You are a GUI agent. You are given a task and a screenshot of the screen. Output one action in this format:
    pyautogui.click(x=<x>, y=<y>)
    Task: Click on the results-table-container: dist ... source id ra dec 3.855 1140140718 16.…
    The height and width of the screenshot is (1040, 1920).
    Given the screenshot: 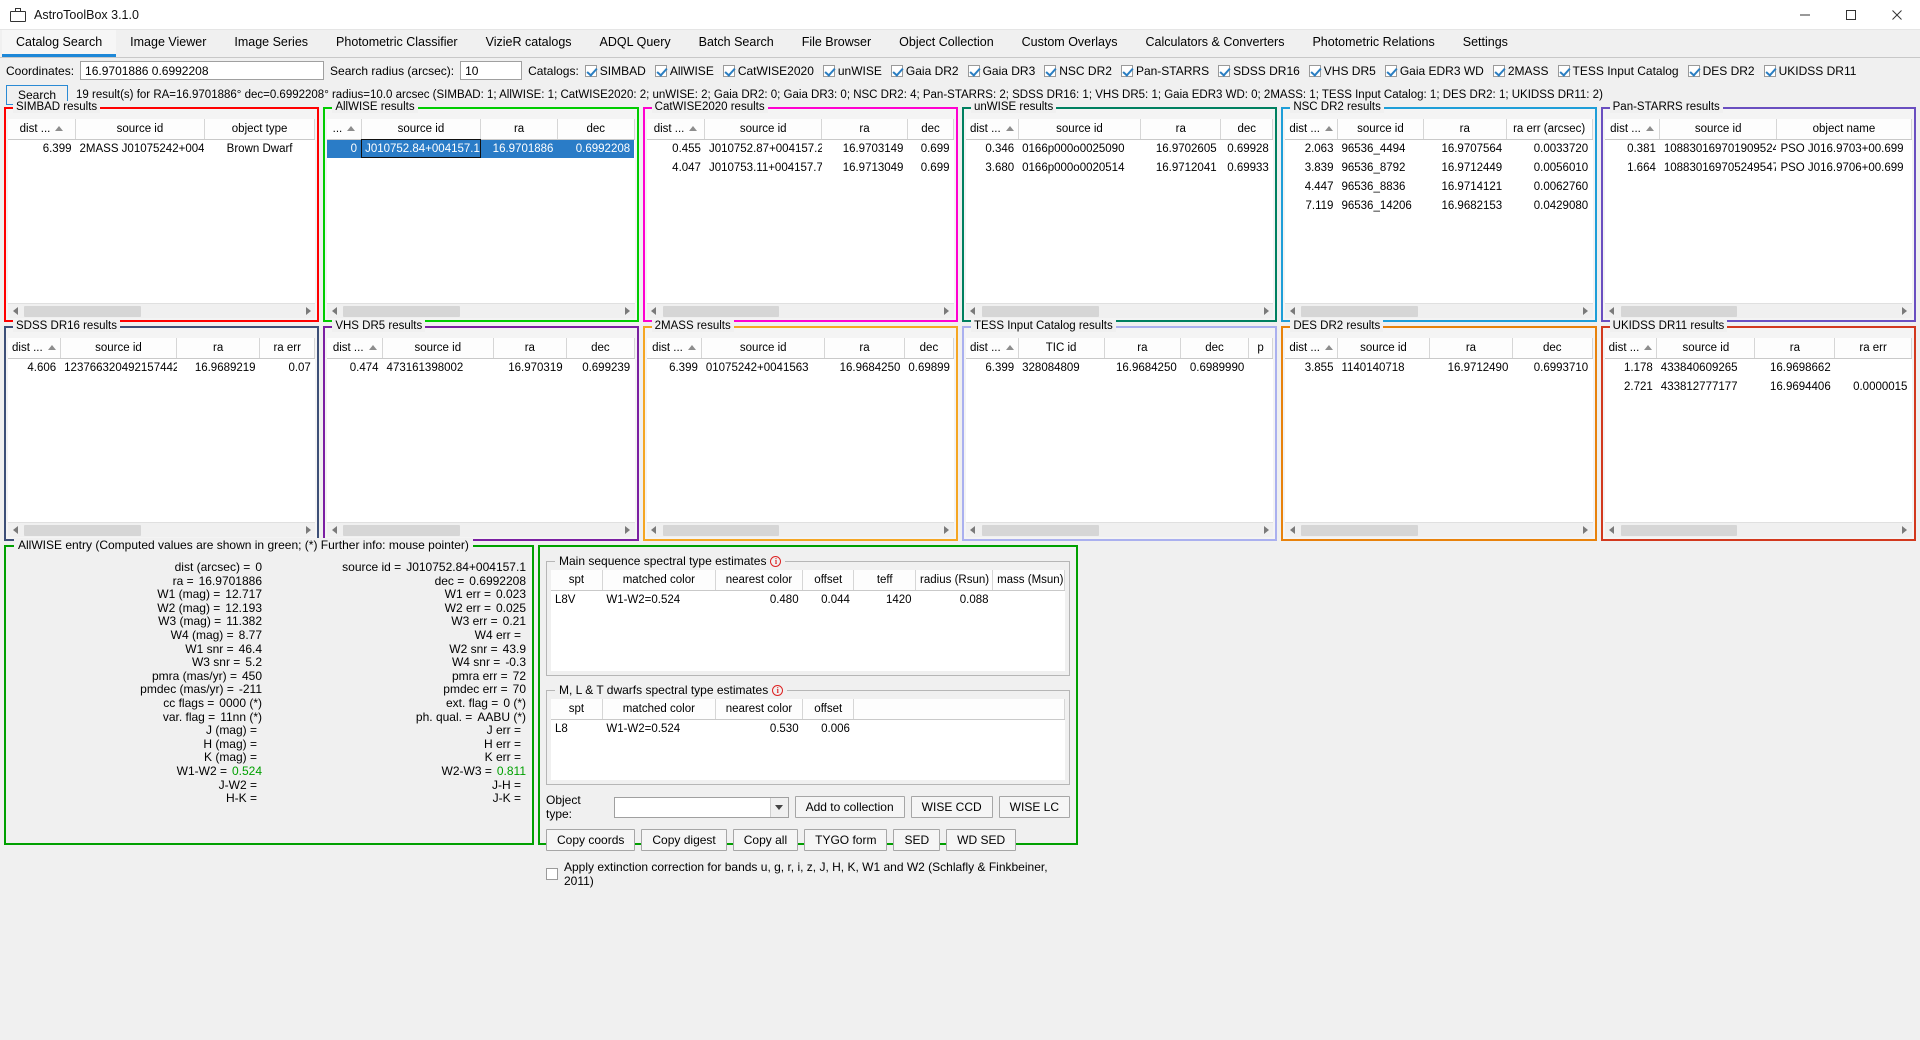 What is the action you would take?
    pyautogui.click(x=1439, y=437)
    